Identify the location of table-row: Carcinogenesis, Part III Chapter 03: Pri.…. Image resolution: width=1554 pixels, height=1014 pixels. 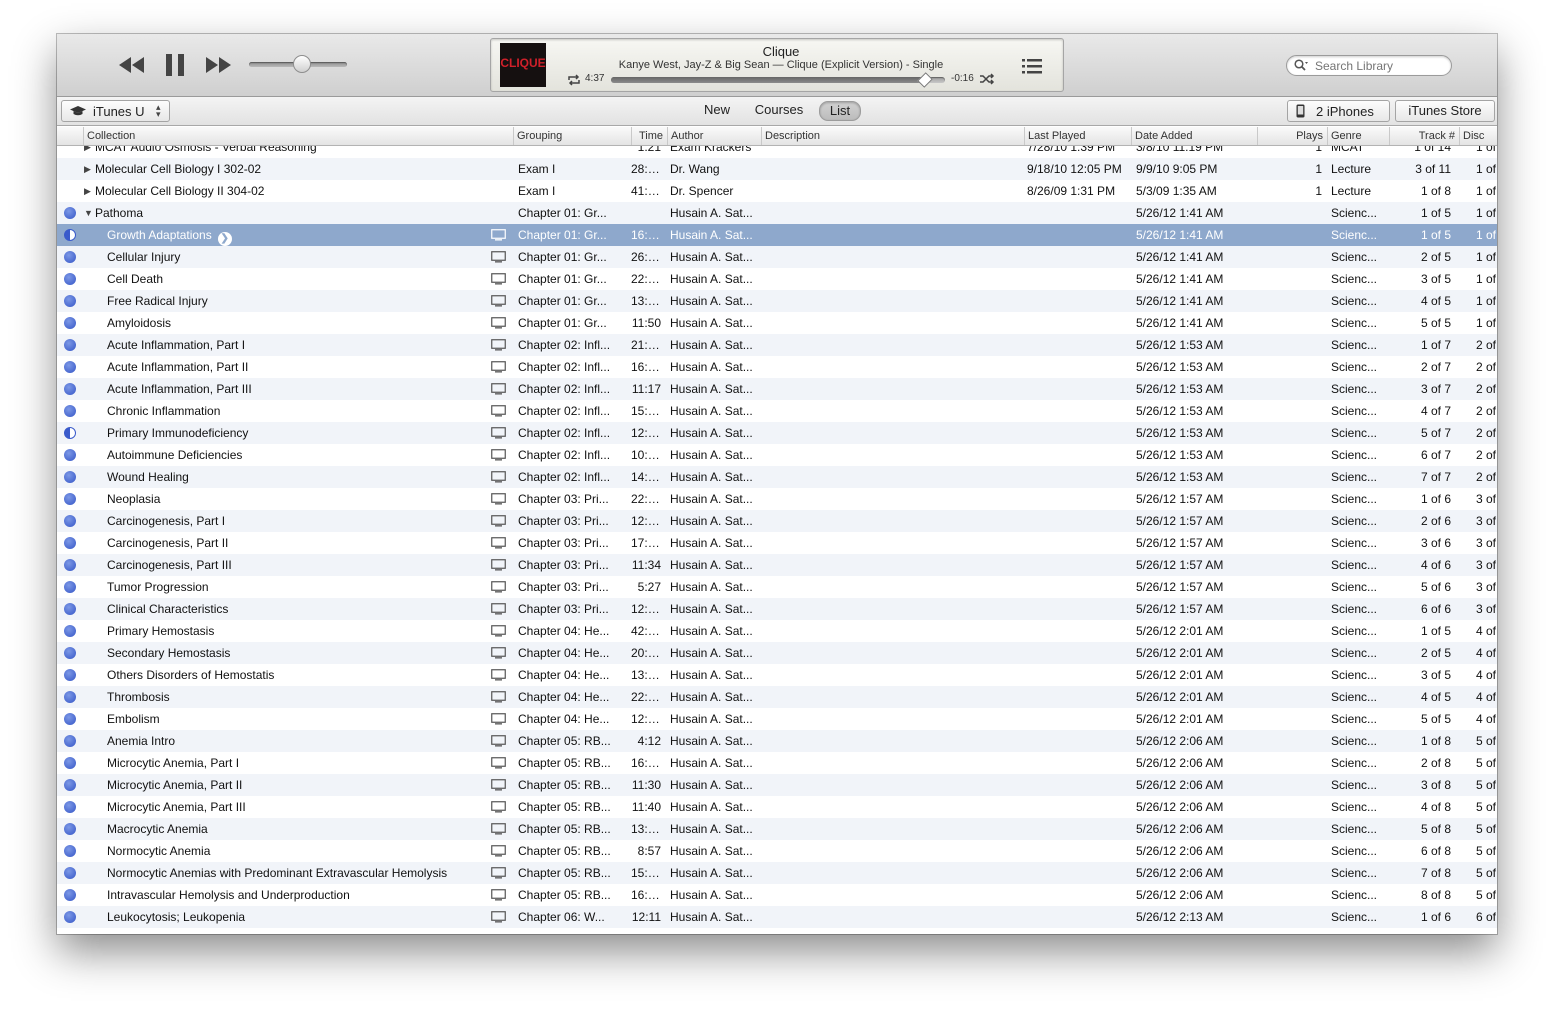
(777, 565).